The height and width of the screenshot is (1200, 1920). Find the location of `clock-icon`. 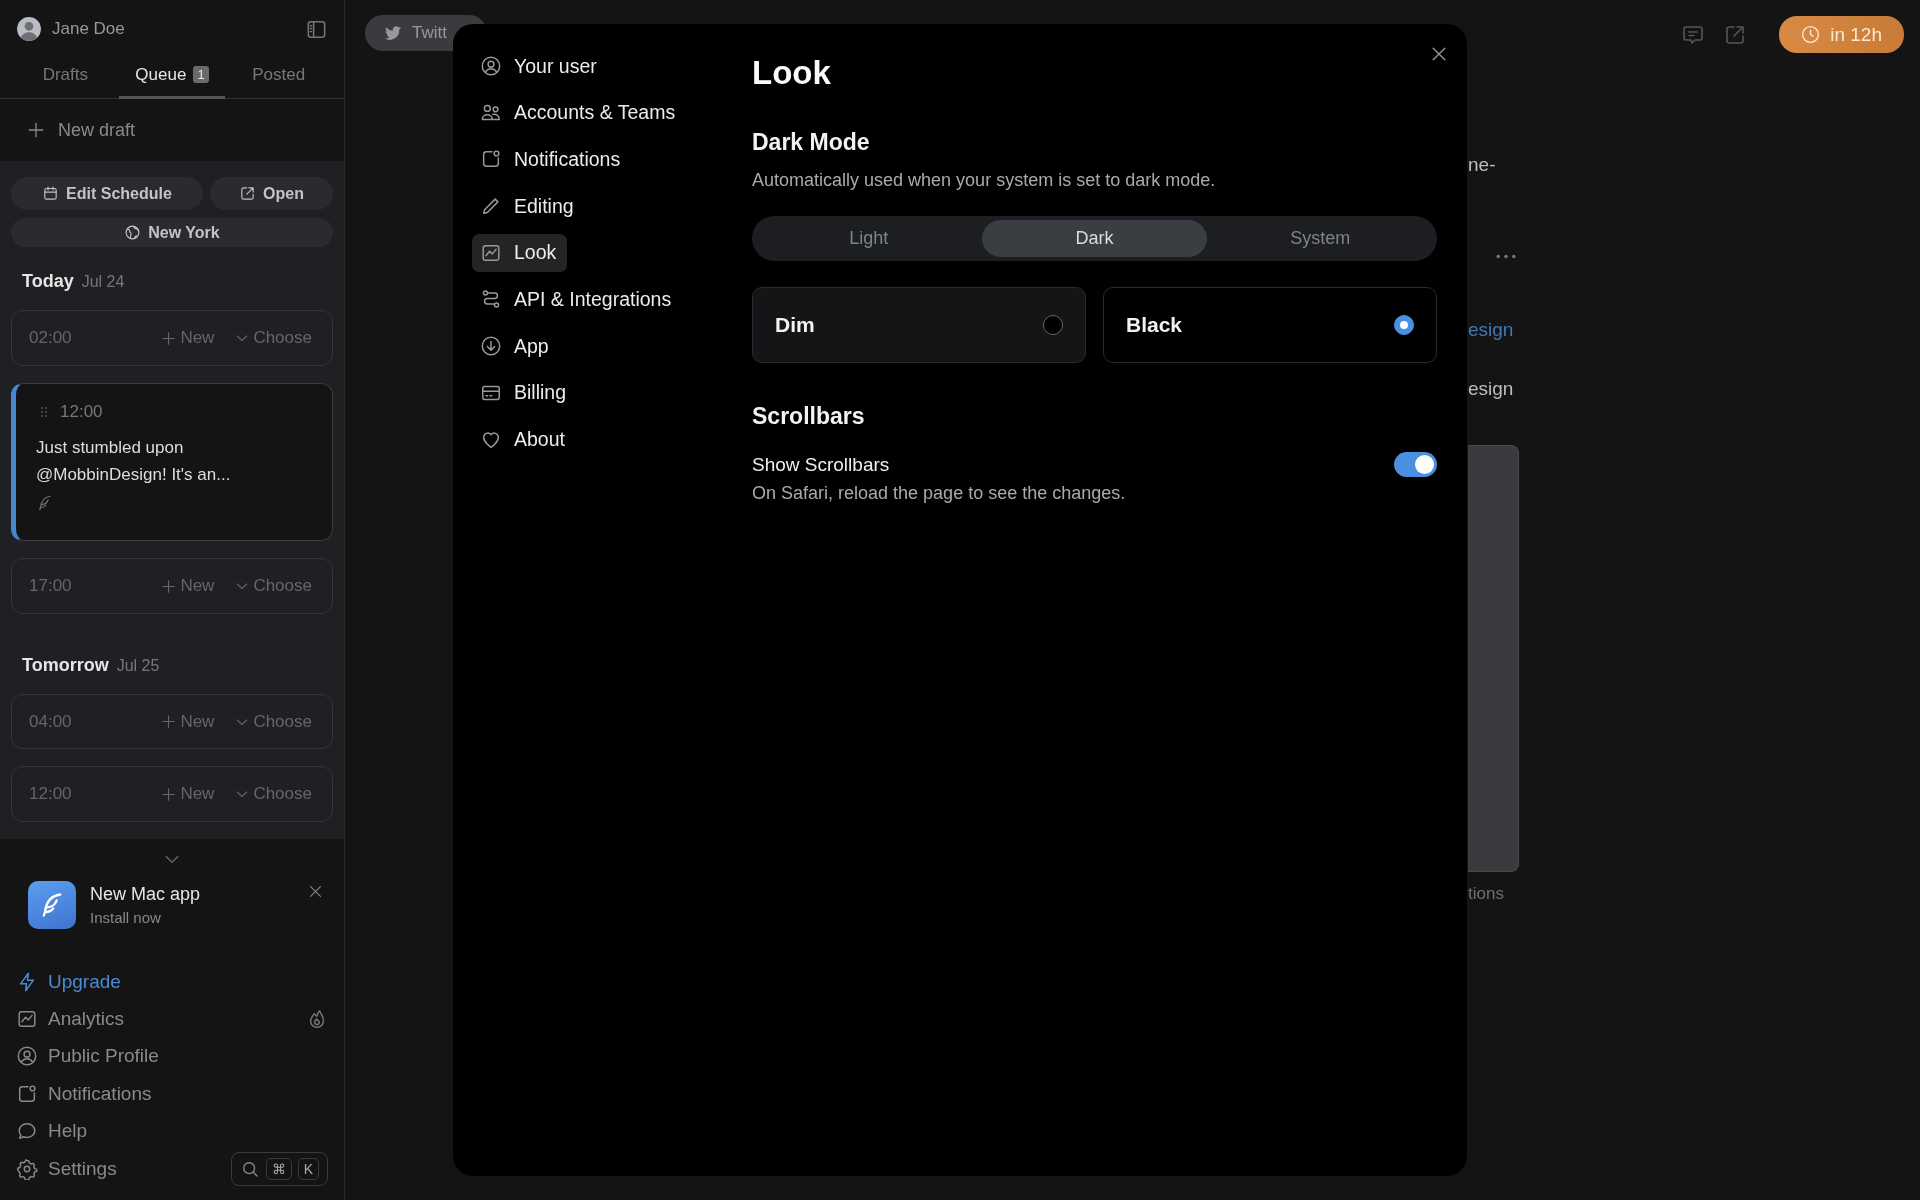

clock-icon is located at coordinates (1811, 34).